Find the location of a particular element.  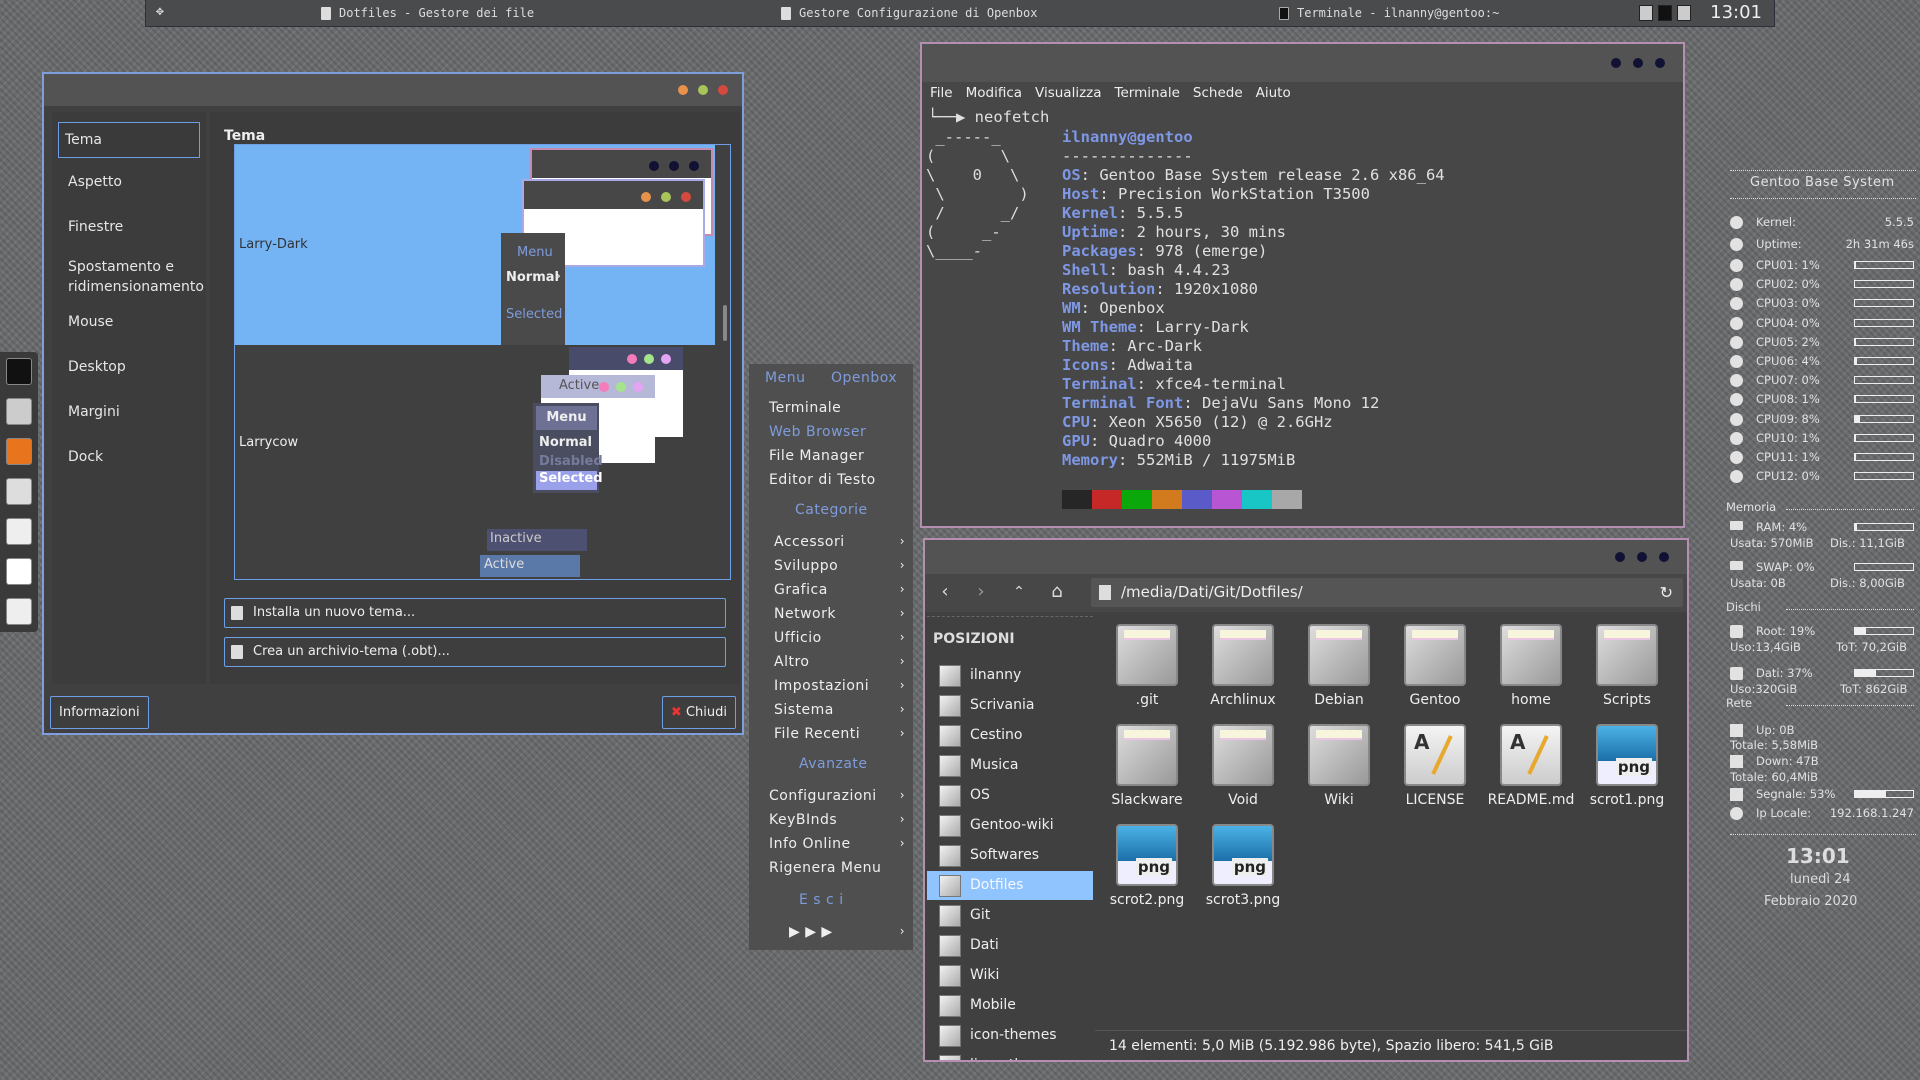

about-button: Informazioni is located at coordinates (99, 712).